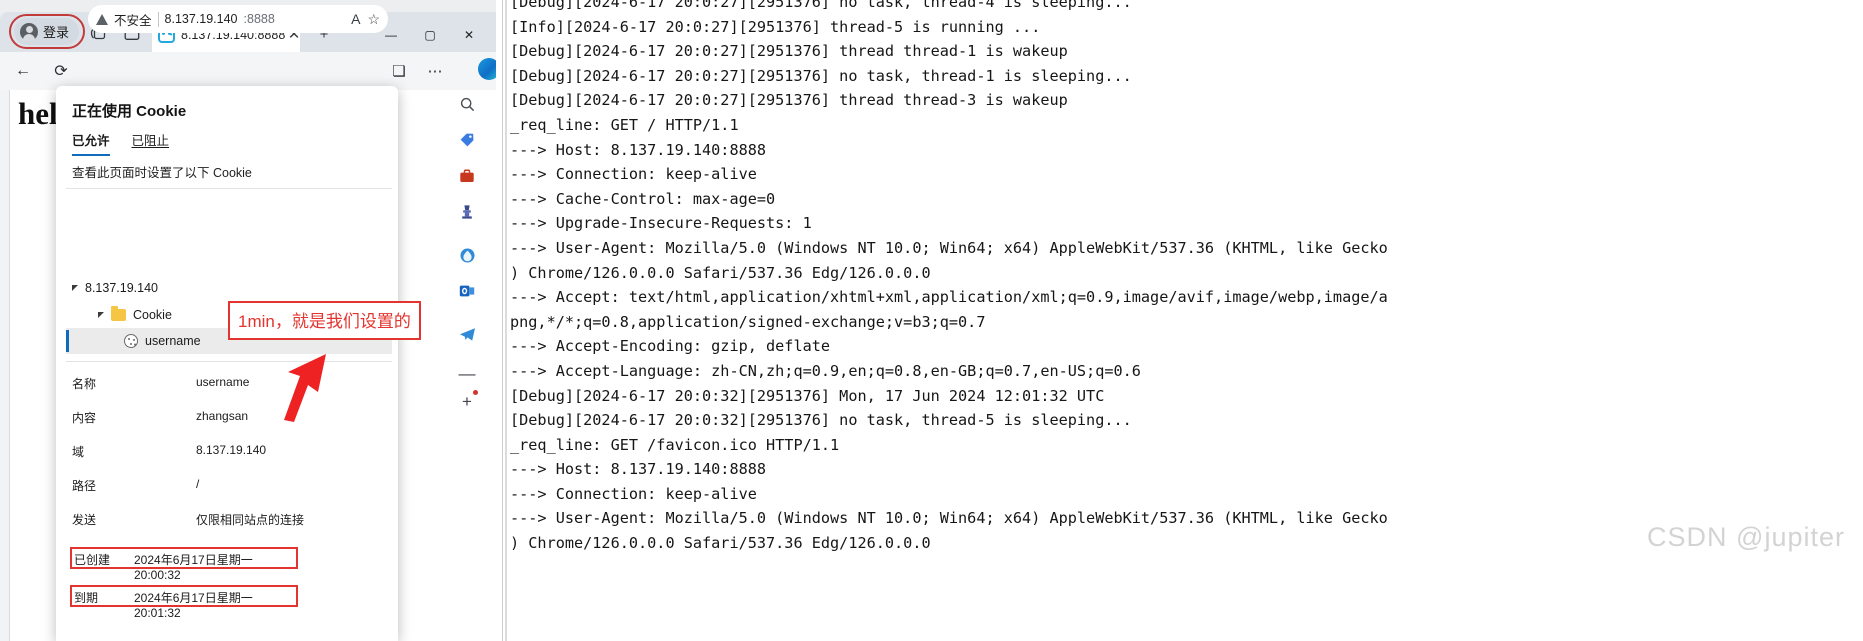 This screenshot has width=1863, height=641. Describe the element at coordinates (78, 452) in the screenshot. I see `detail-label: 域` at that location.